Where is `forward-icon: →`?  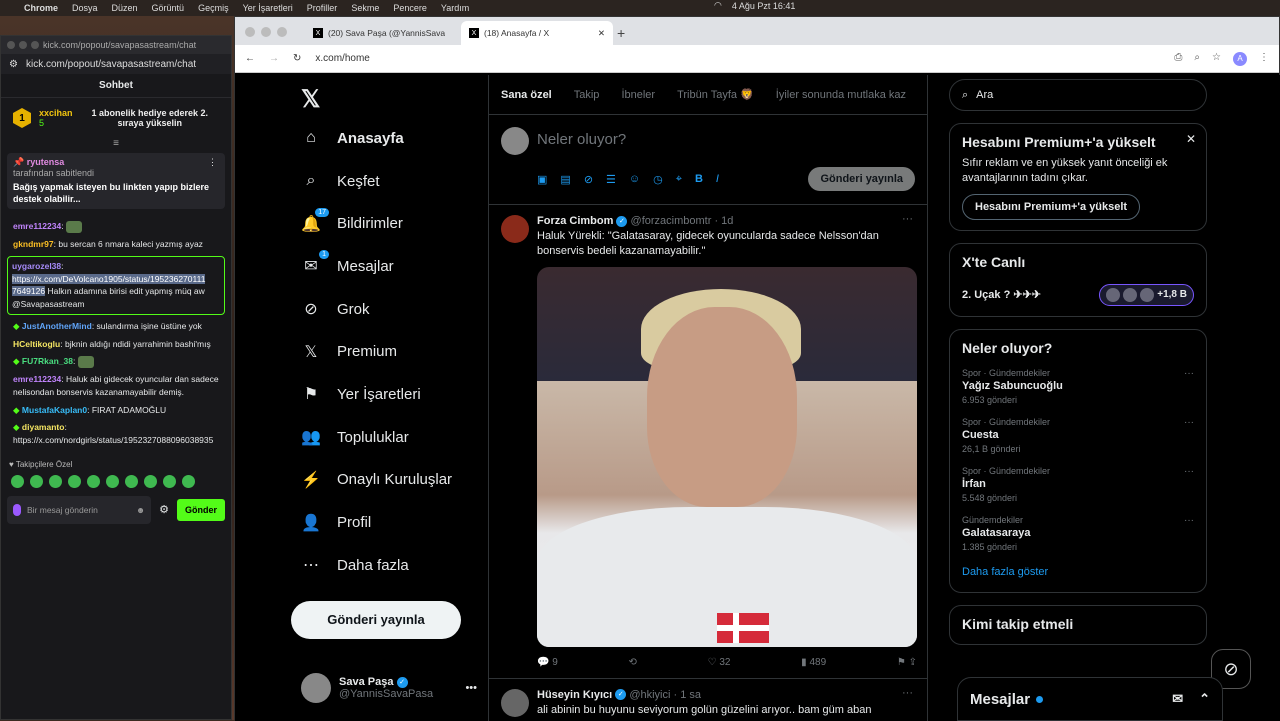 forward-icon: → is located at coordinates (274, 58).